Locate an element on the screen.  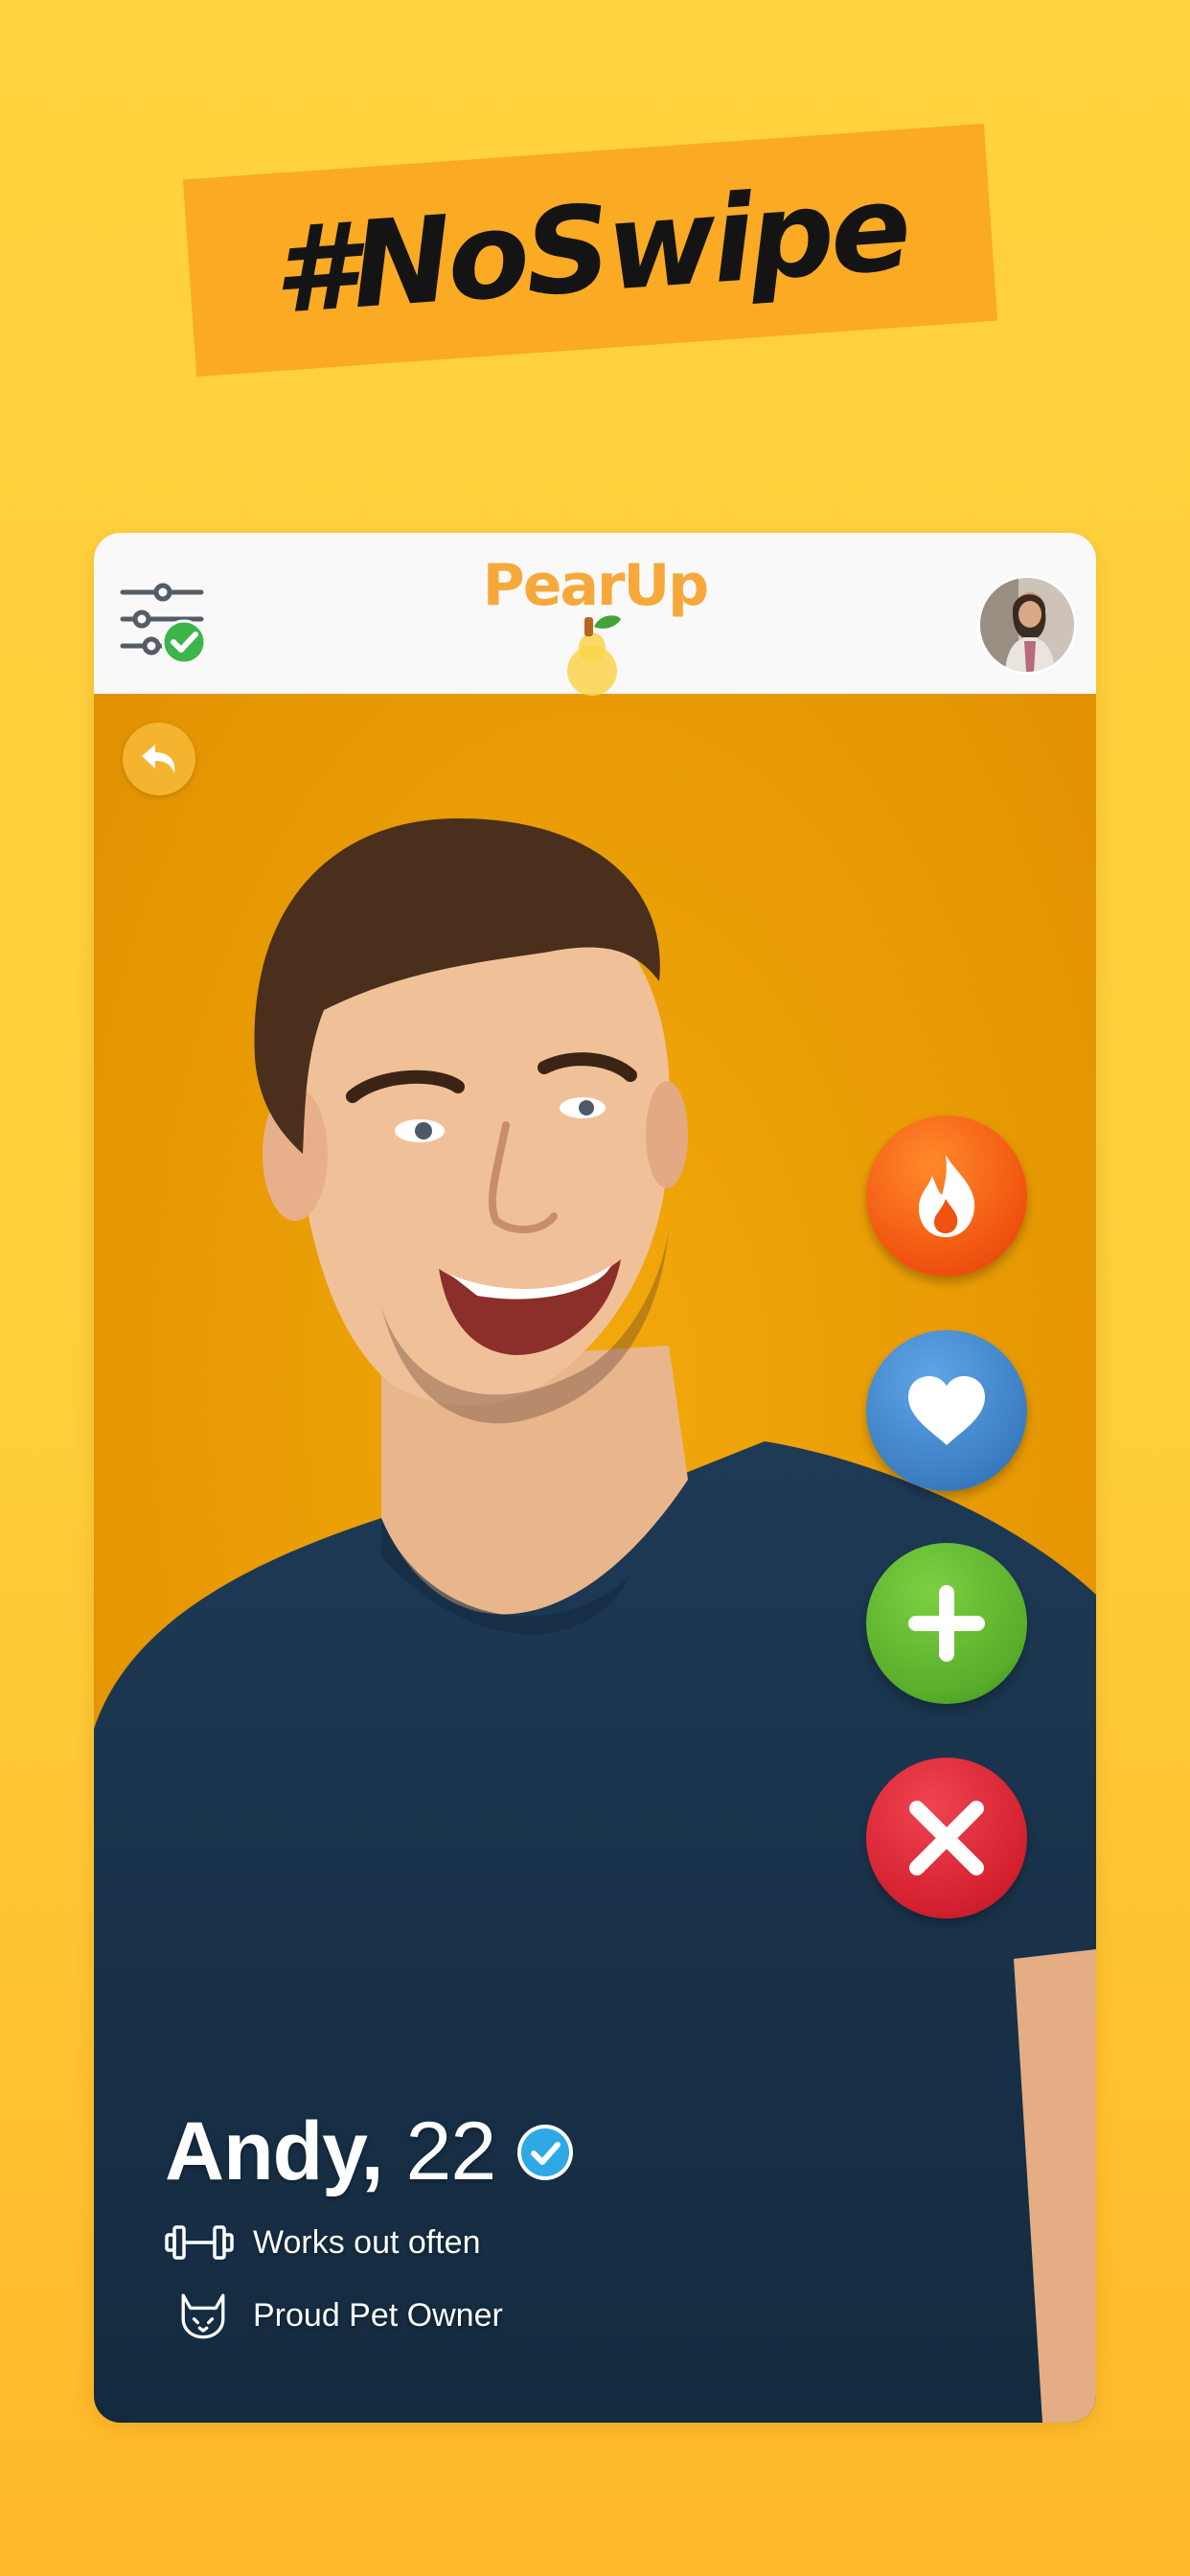
profile-name: Andy, is located at coordinates (274, 2151).